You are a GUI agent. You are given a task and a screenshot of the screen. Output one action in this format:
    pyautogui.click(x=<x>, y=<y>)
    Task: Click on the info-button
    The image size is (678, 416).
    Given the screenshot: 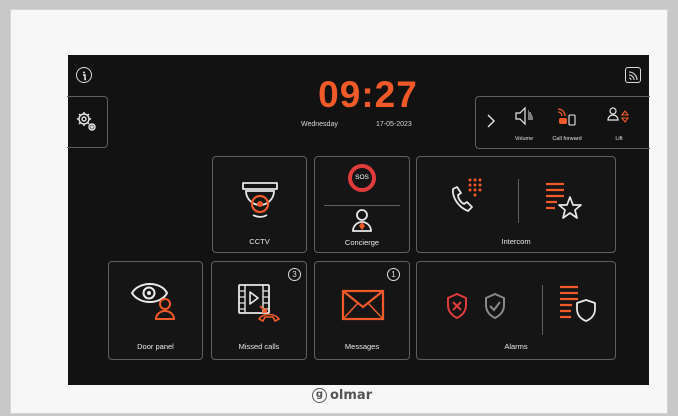 What is the action you would take?
    pyautogui.click(x=84, y=75)
    